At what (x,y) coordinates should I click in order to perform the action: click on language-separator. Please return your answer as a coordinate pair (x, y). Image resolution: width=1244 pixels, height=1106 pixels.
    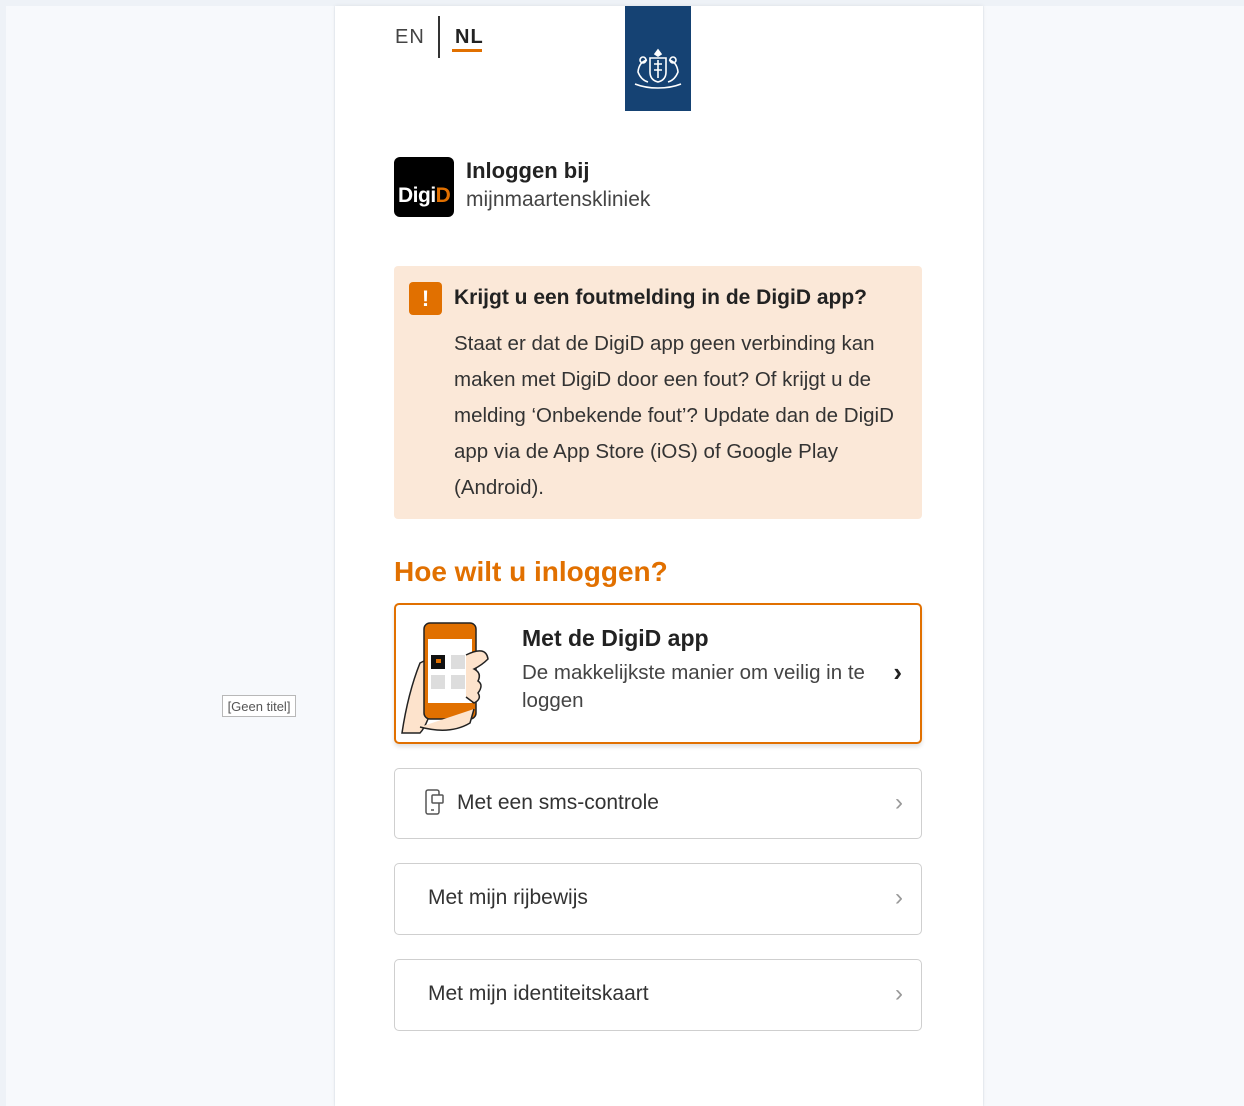
    Looking at the image, I should click on (439, 37).